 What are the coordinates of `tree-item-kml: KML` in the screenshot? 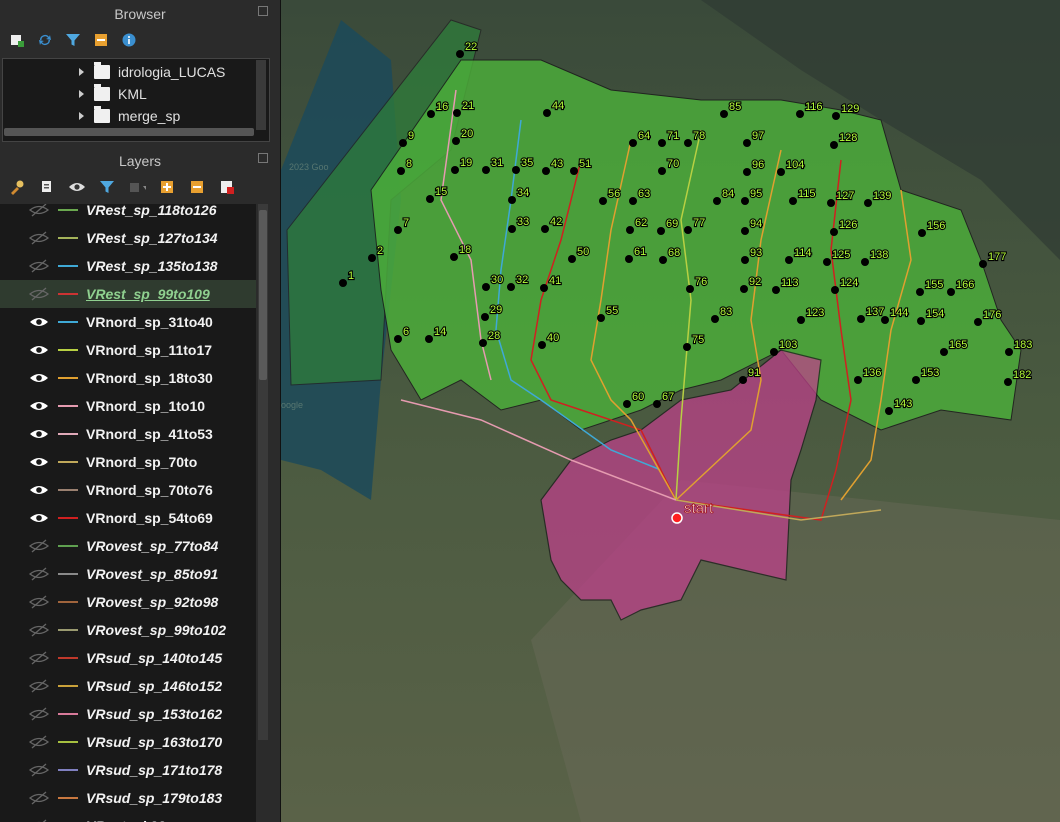 It's located at (136, 94).